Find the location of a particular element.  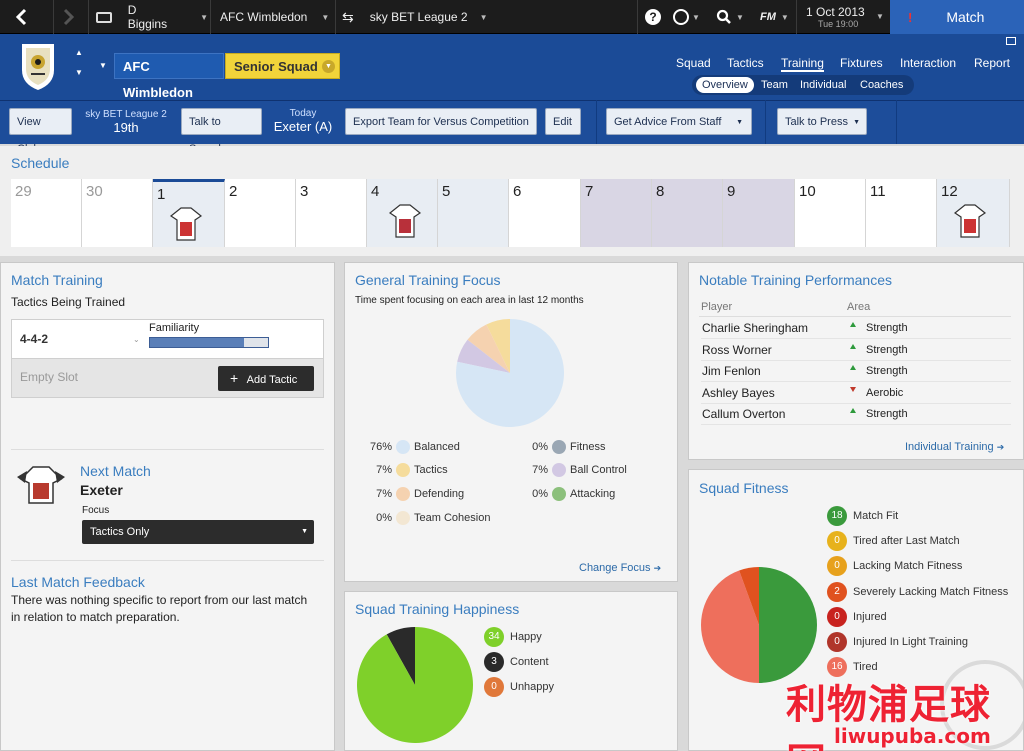

nav-report: Report is located at coordinates (992, 63).